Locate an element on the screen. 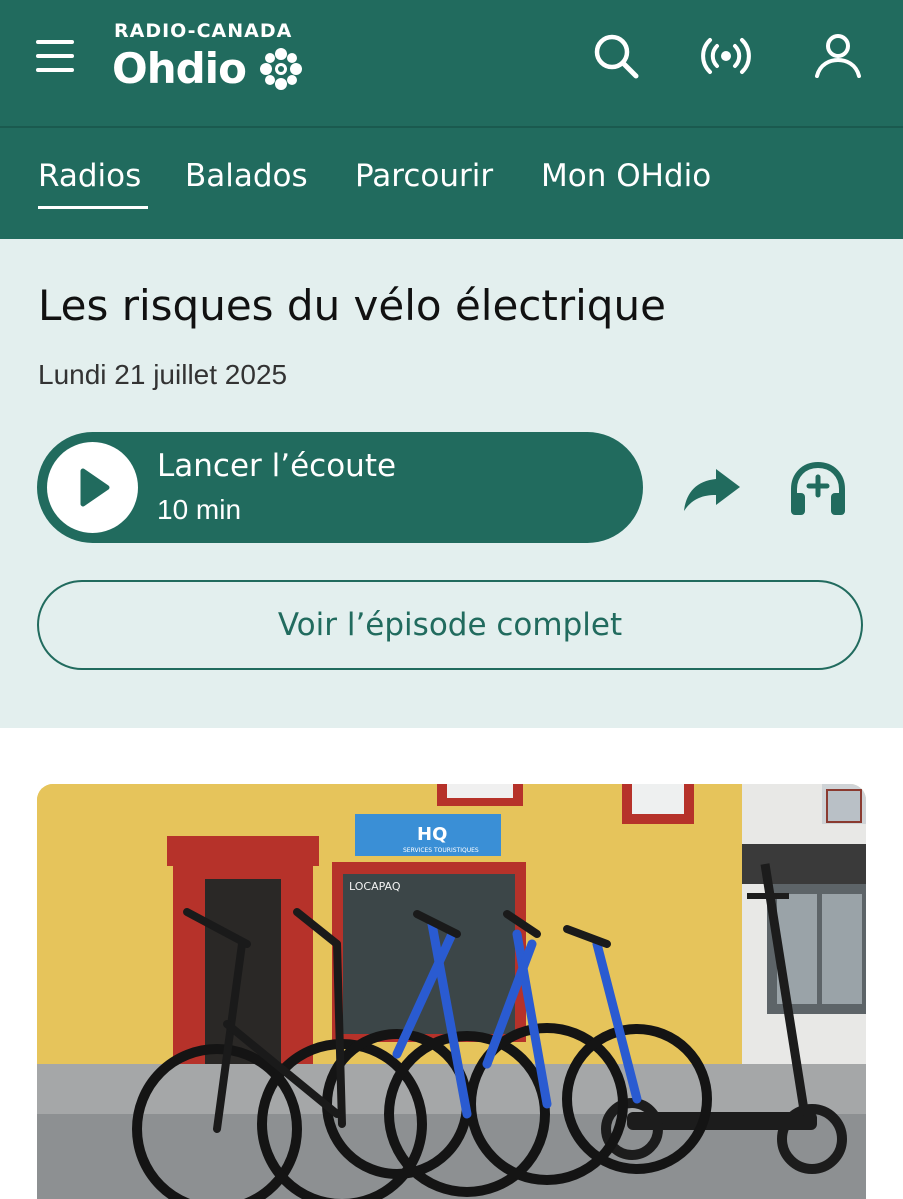 Image resolution: width=903 pixels, height=1199 pixels. sign-subtext: SERVICES TOURISTIQUES is located at coordinates (441, 850).